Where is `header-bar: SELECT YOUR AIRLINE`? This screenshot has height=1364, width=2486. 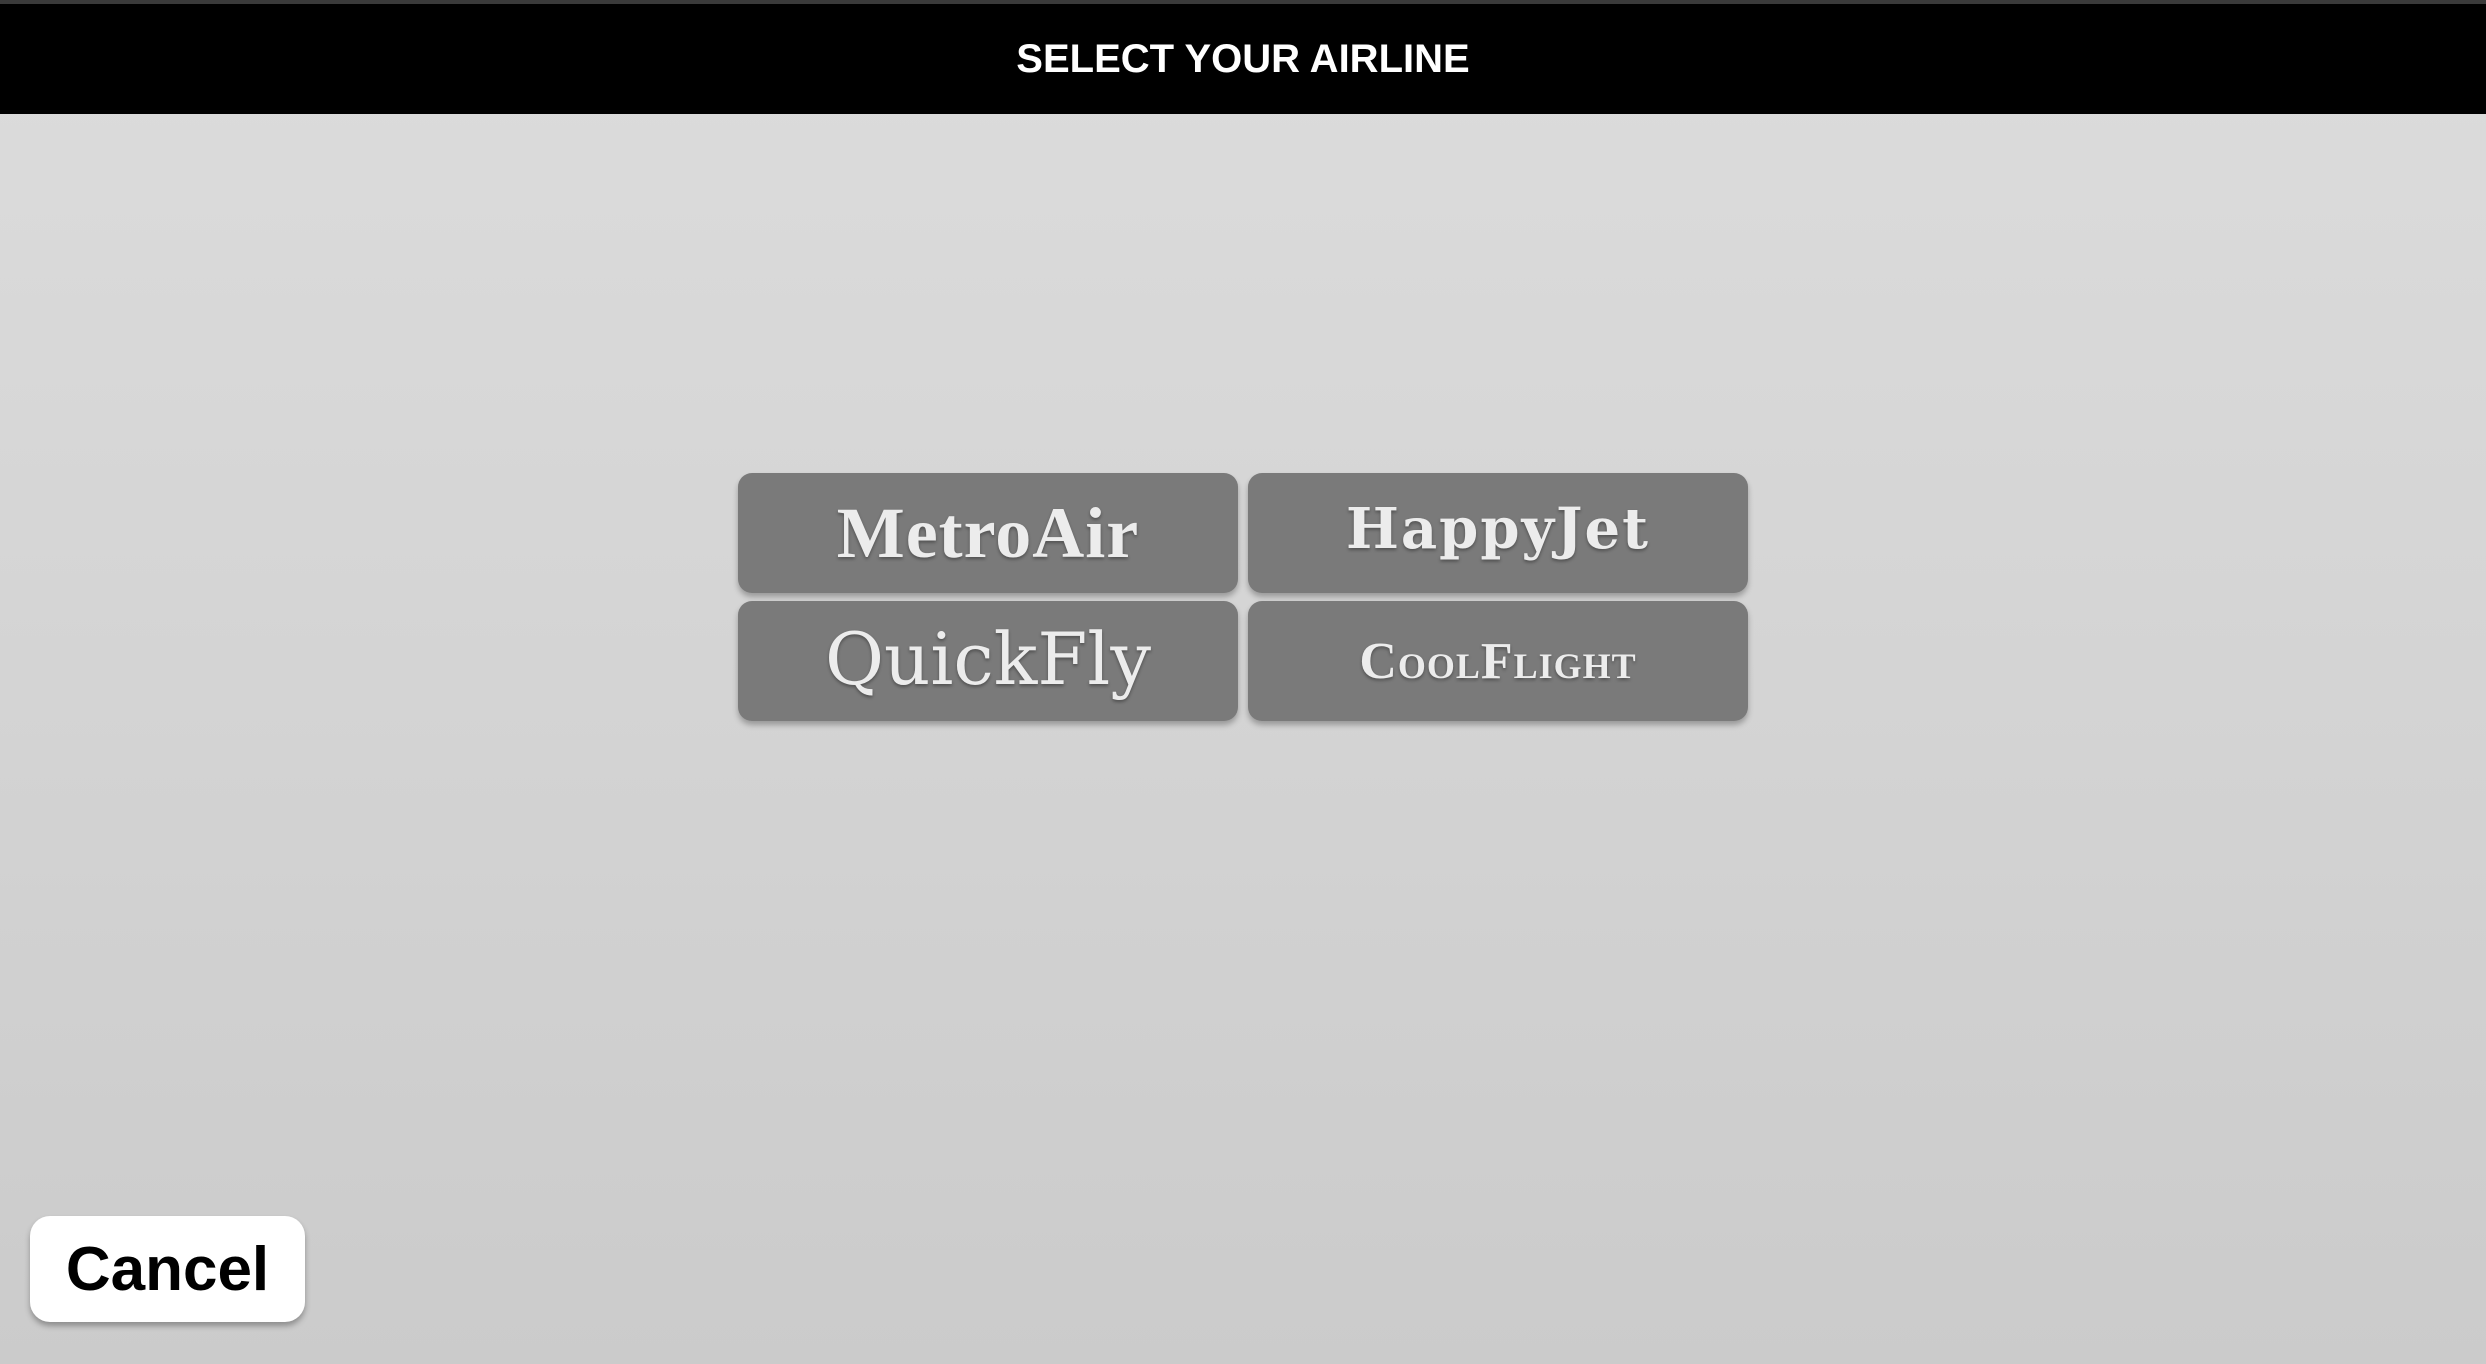
header-bar: SELECT YOUR AIRLINE is located at coordinates (1243, 59).